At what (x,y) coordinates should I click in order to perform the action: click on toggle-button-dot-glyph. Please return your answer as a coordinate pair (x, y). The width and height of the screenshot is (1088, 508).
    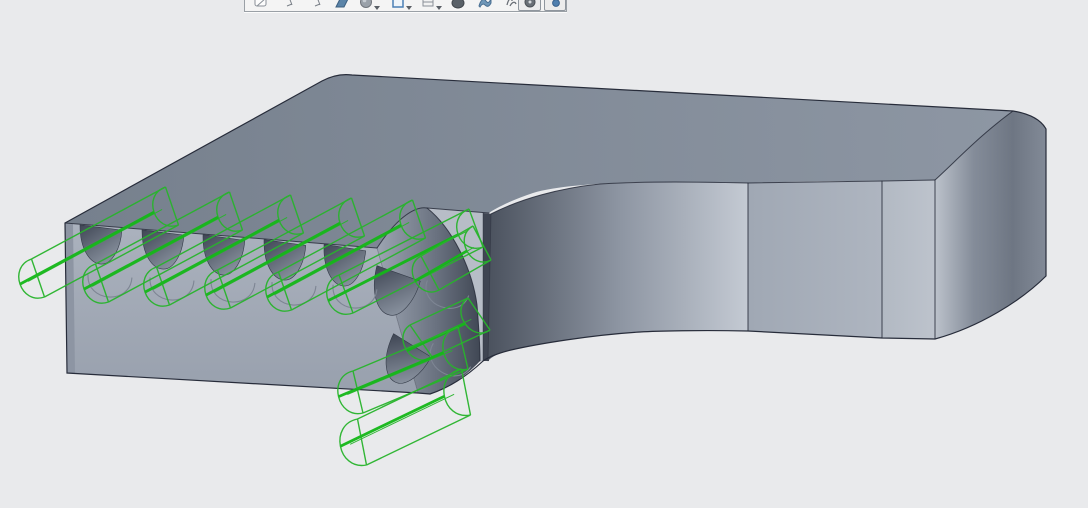
    Looking at the image, I should click on (556, 3).